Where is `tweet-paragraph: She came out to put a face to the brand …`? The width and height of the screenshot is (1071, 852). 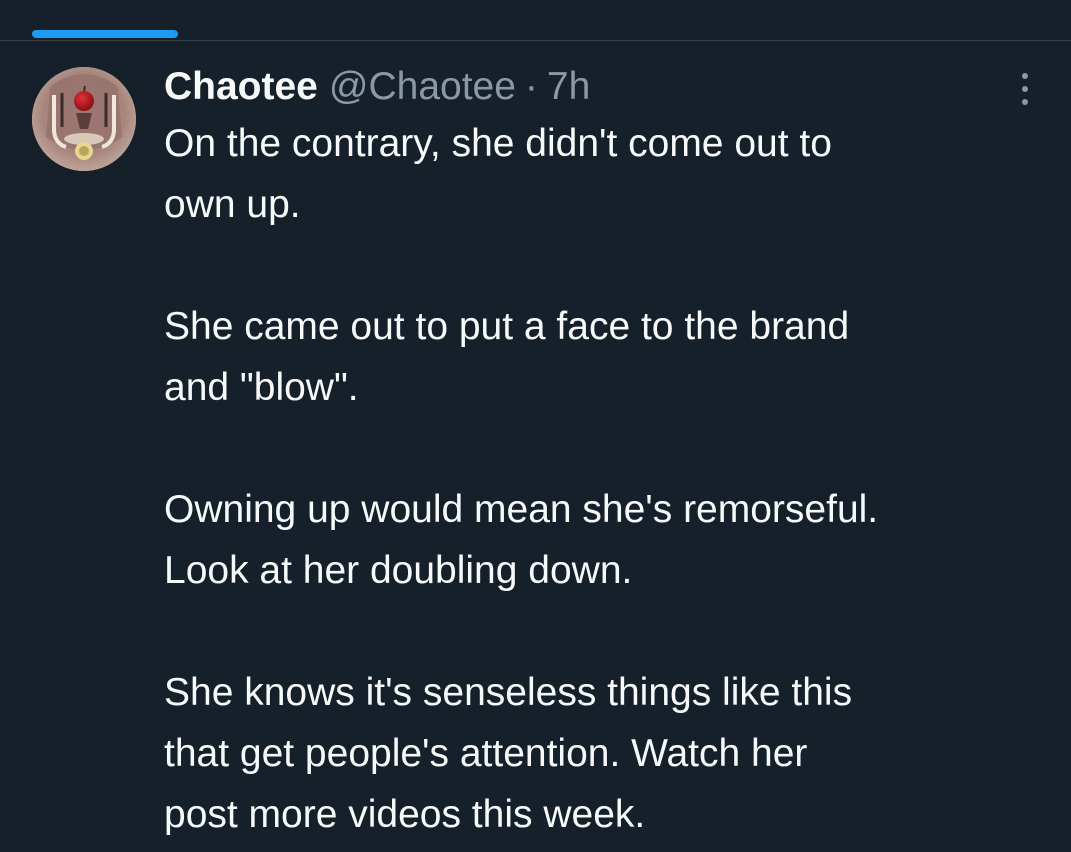
tweet-paragraph: She came out to put a face to the brand … is located at coordinates (507, 357).